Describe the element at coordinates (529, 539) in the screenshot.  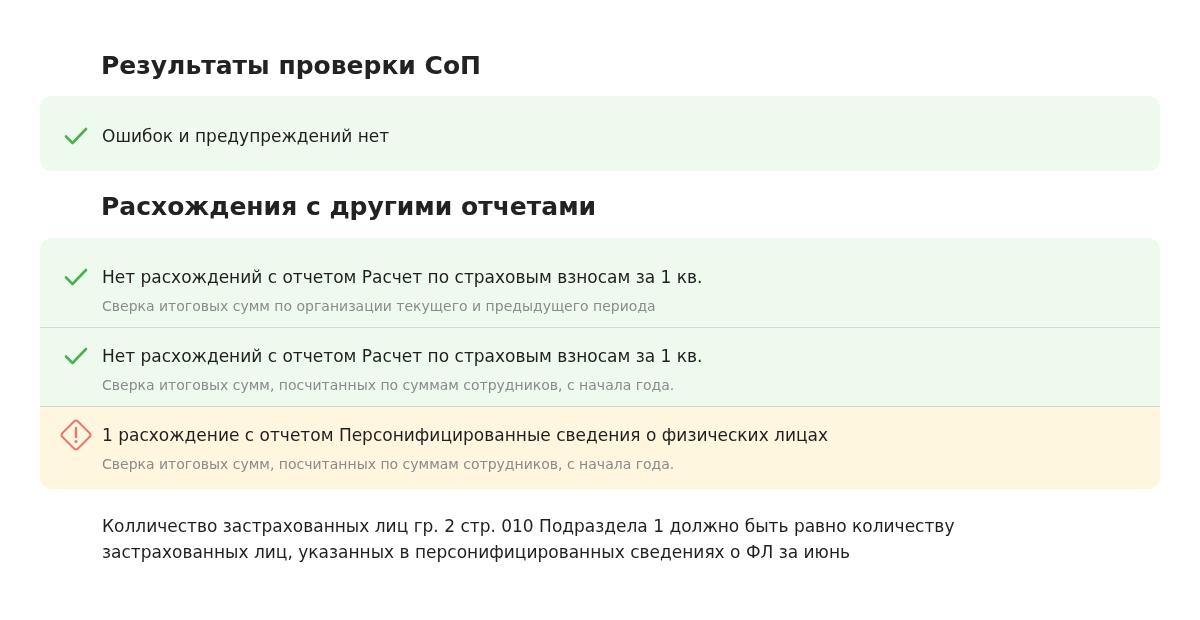
I see `discrepancy-note: Колличество застрахованных лиц гр. 2 стр. 010 Подраздела 1 должно быть равно количеству застрахованных лиц, указанных в персонифицированных сведениях о ФЛ за июнь` at that location.